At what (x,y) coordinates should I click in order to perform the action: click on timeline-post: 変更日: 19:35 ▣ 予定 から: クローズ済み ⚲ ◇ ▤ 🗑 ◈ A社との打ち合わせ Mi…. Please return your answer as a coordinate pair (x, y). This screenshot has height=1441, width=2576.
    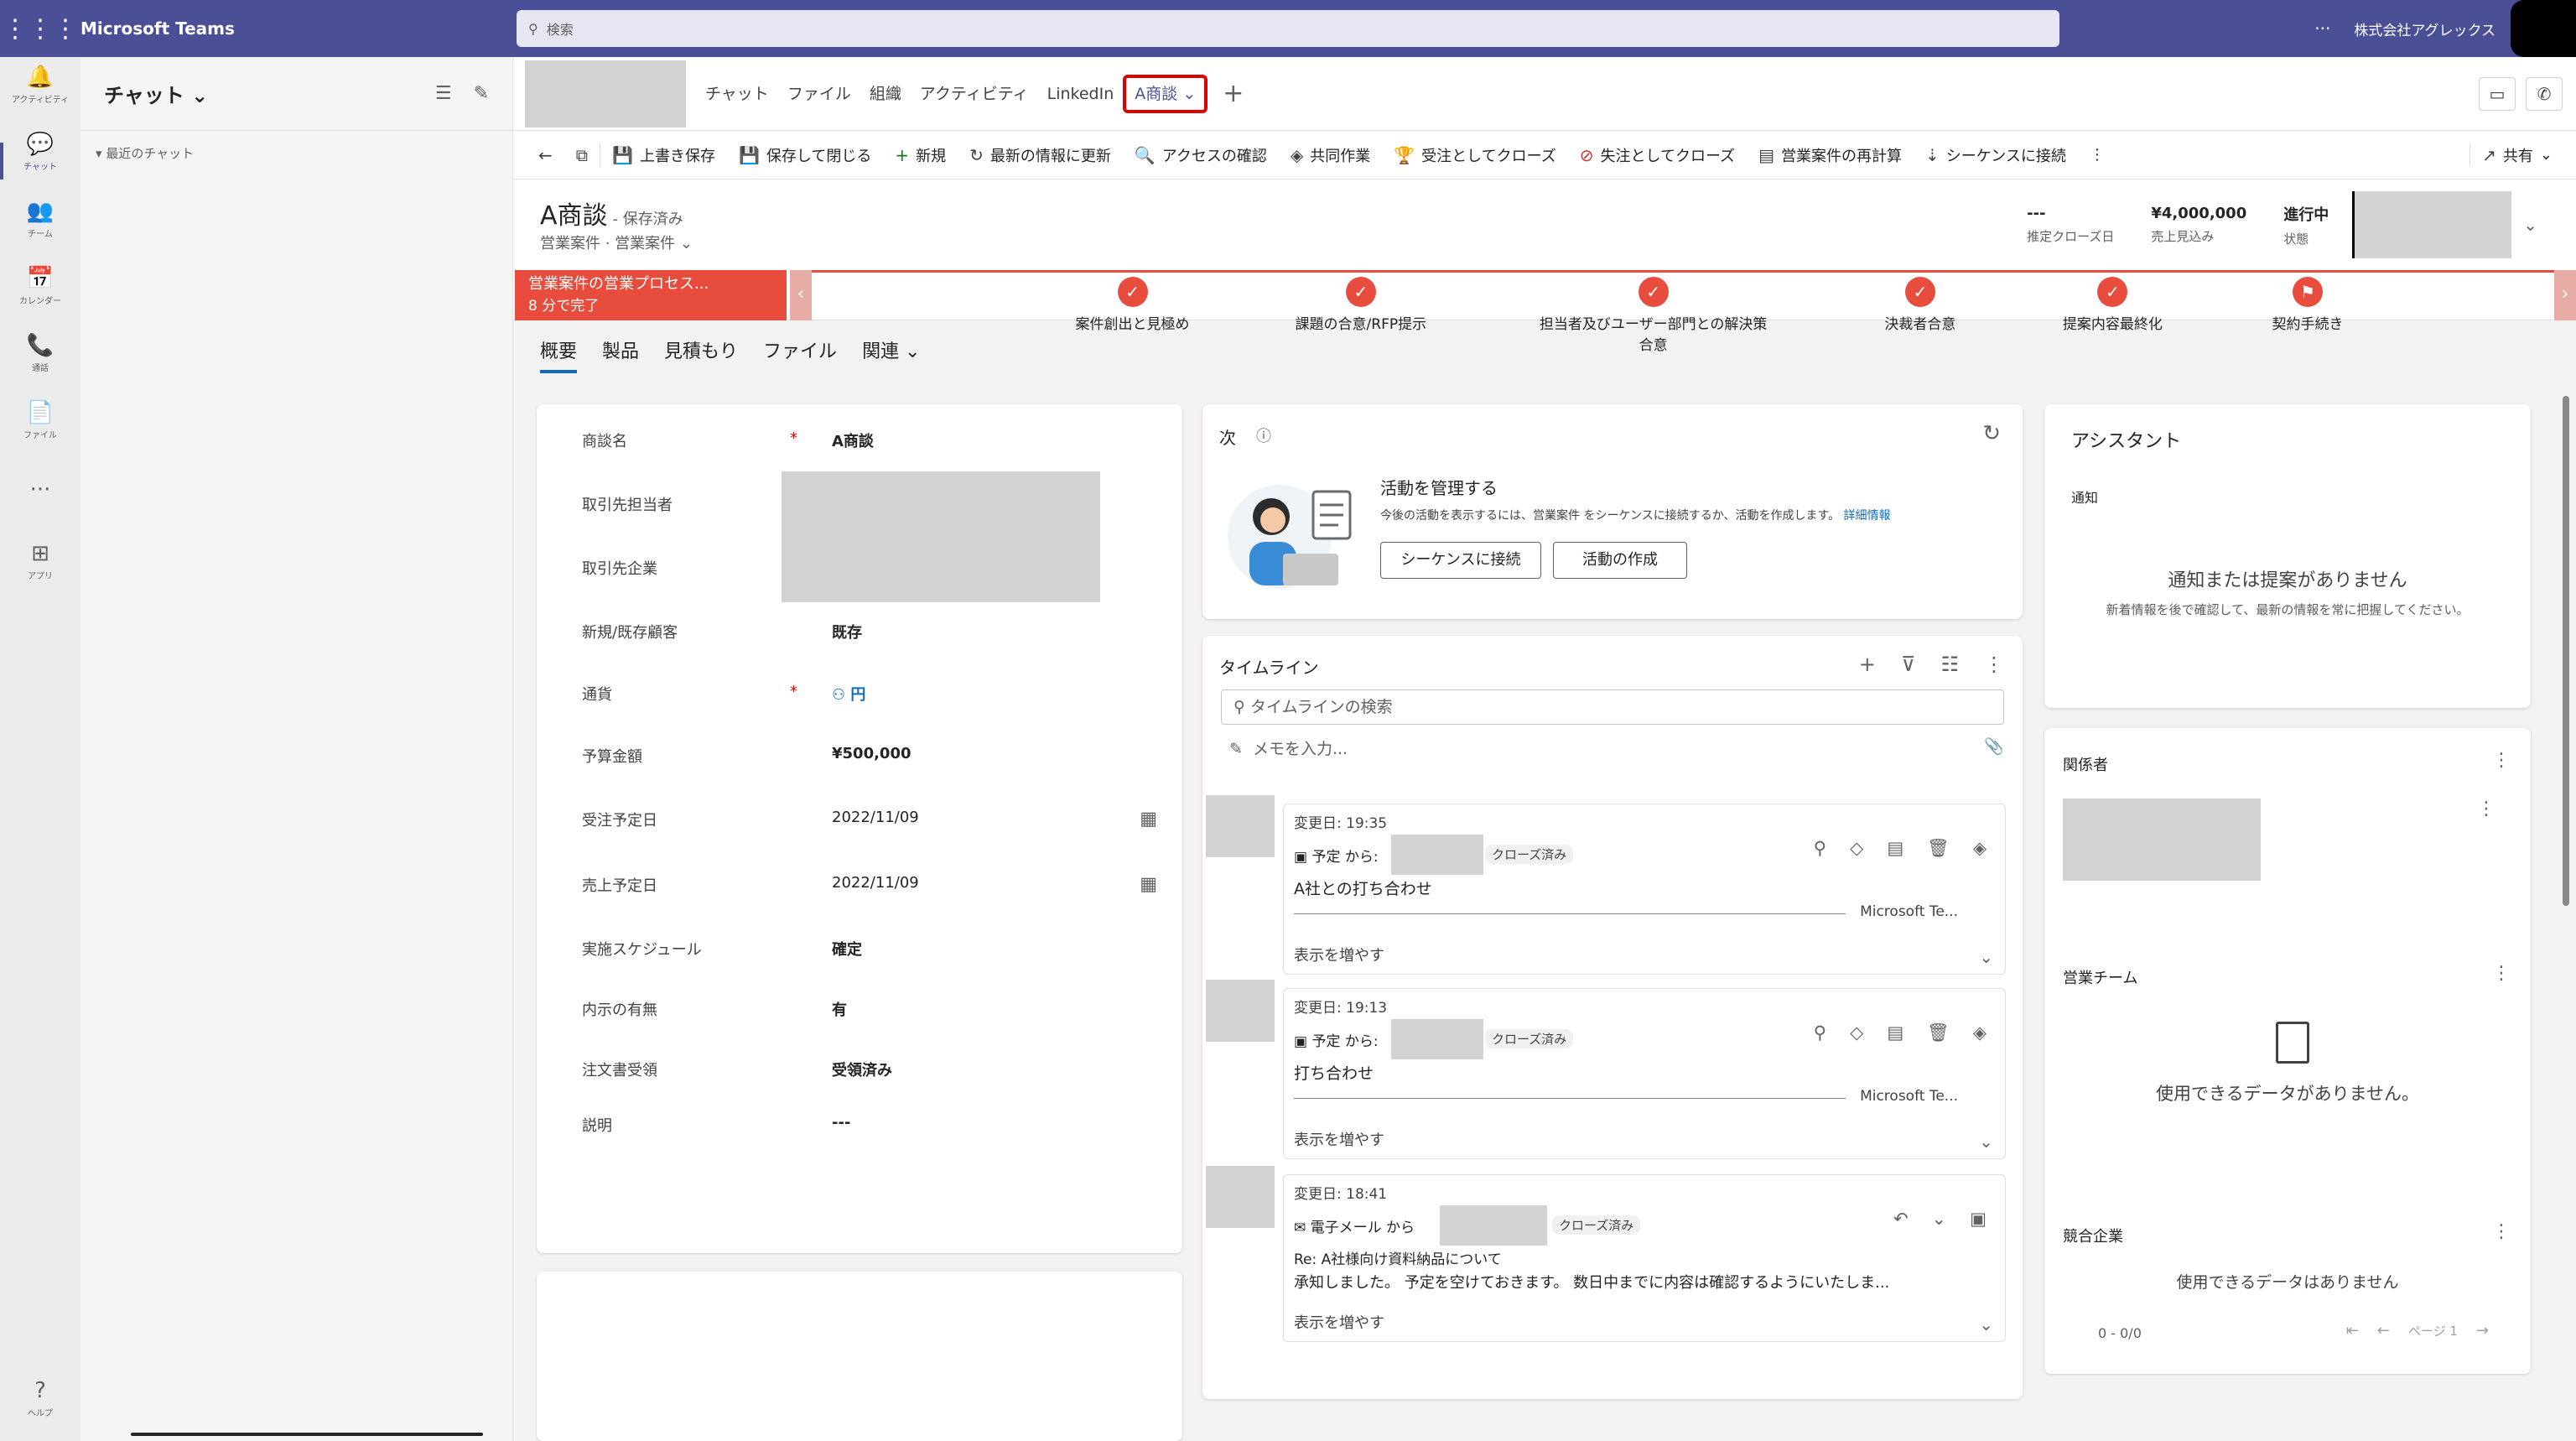
    Looking at the image, I should click on (1644, 889).